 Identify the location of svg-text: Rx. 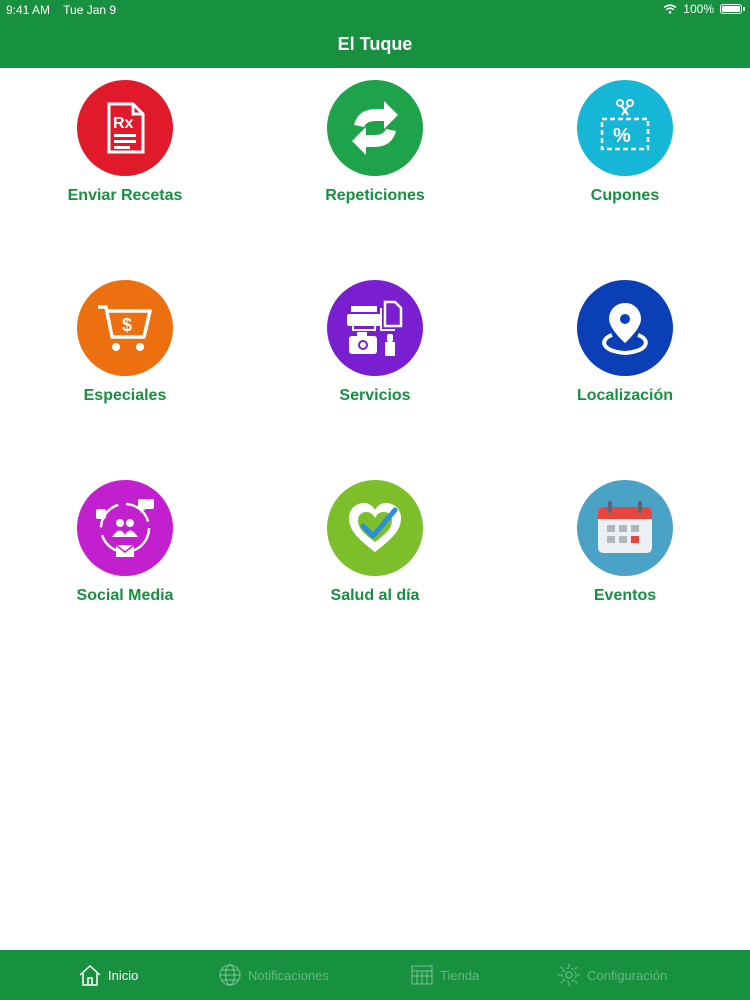
(123, 123).